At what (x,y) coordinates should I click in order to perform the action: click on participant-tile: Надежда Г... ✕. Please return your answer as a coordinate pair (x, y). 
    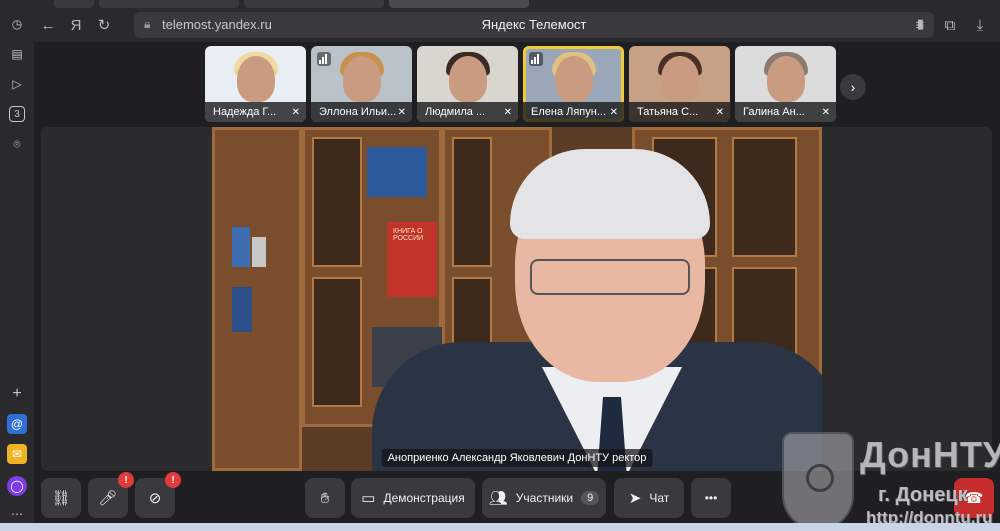
    Looking at the image, I should click on (255, 84).